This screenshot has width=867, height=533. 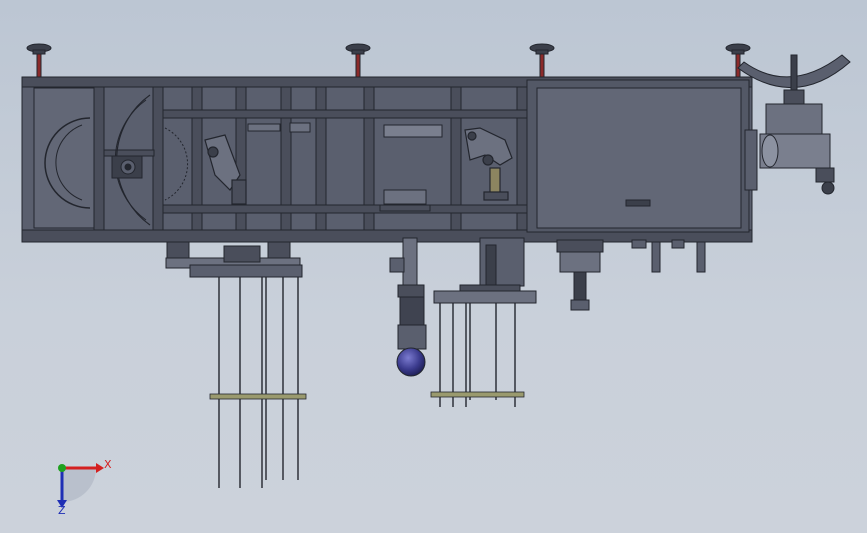 I want to click on right-cabinet-panel, so click(x=639, y=158).